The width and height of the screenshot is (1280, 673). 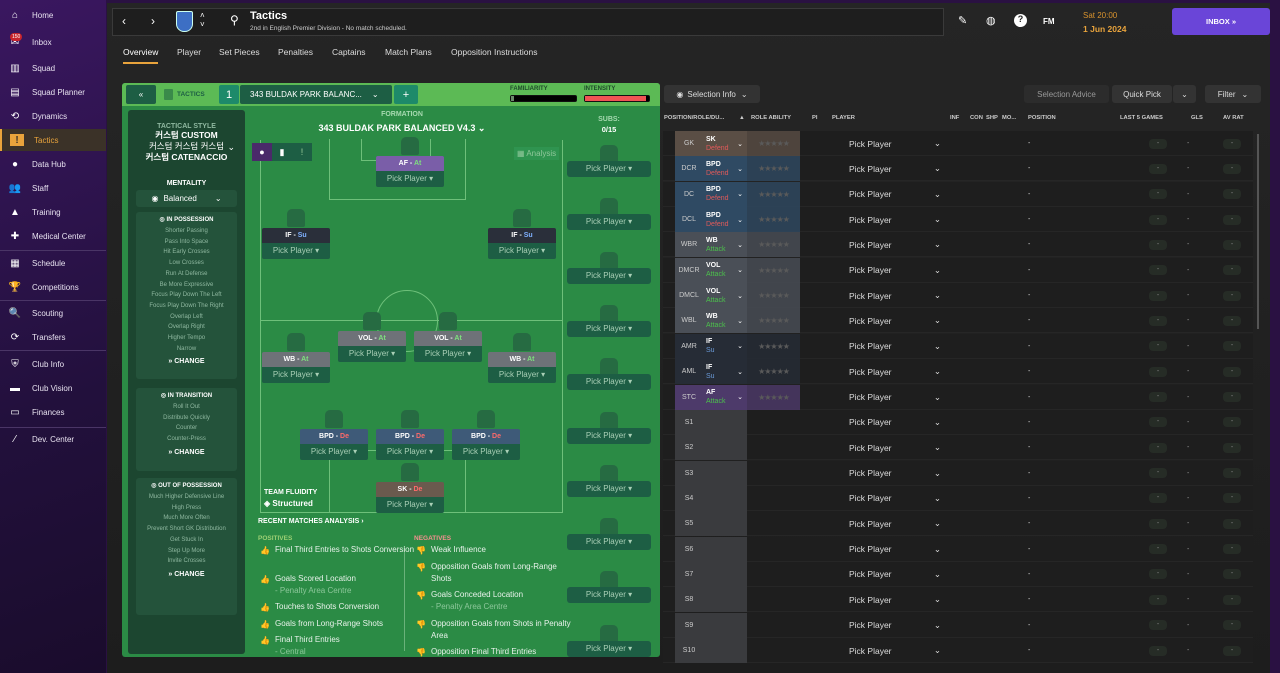 I want to click on recent-matches-analysis-link: RECENT MATCHES ANALYSIS ›, so click(x=311, y=521).